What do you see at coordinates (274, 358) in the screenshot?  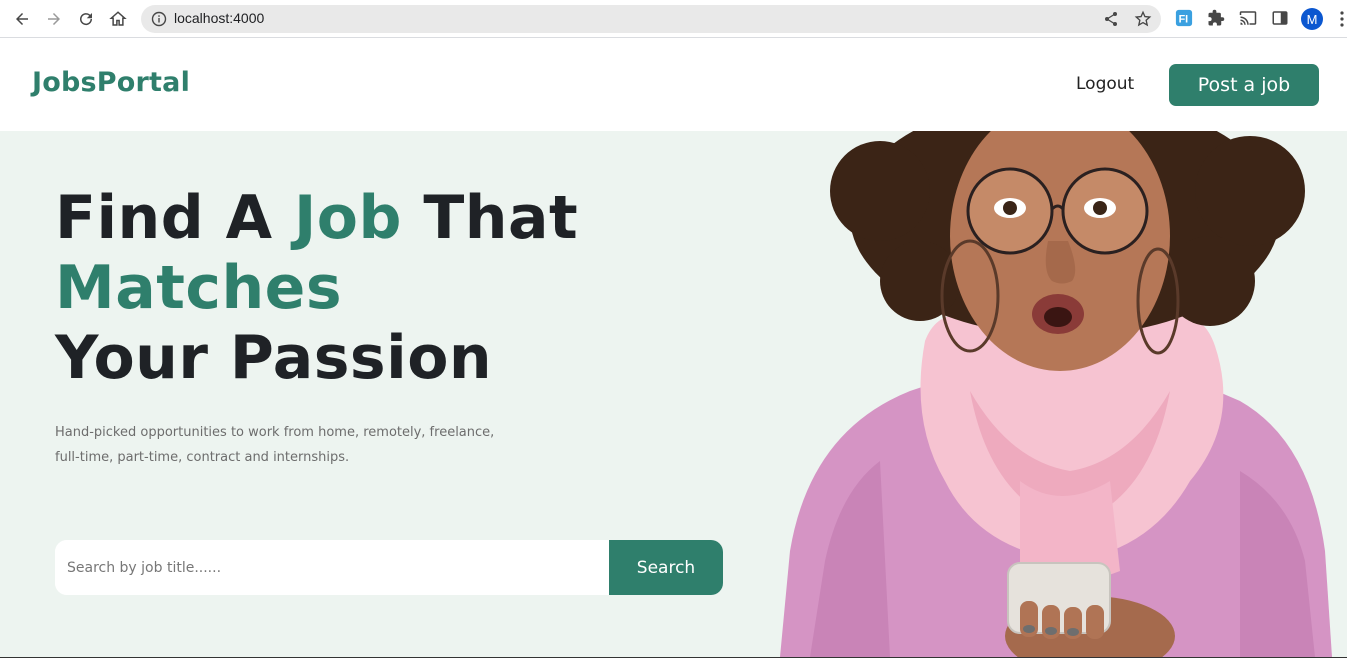 I see `headline-text: Your Passion` at bounding box center [274, 358].